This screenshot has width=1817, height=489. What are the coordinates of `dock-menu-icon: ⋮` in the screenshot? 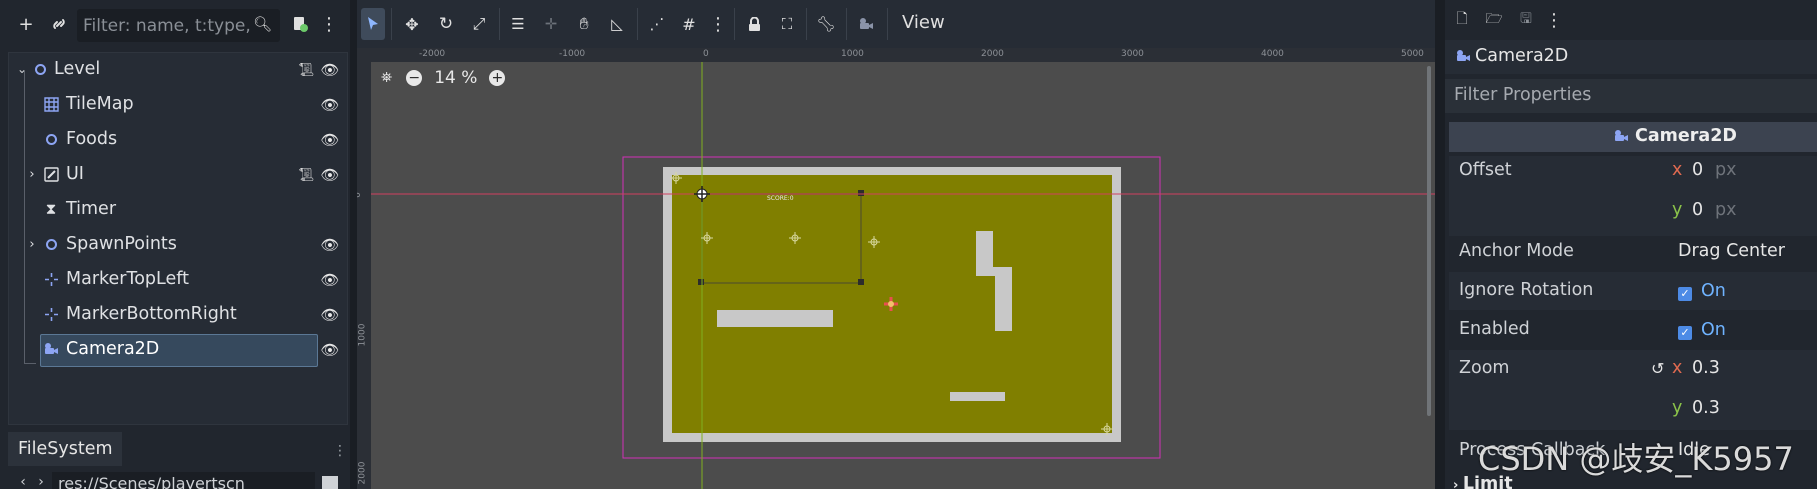 It's located at (340, 451).